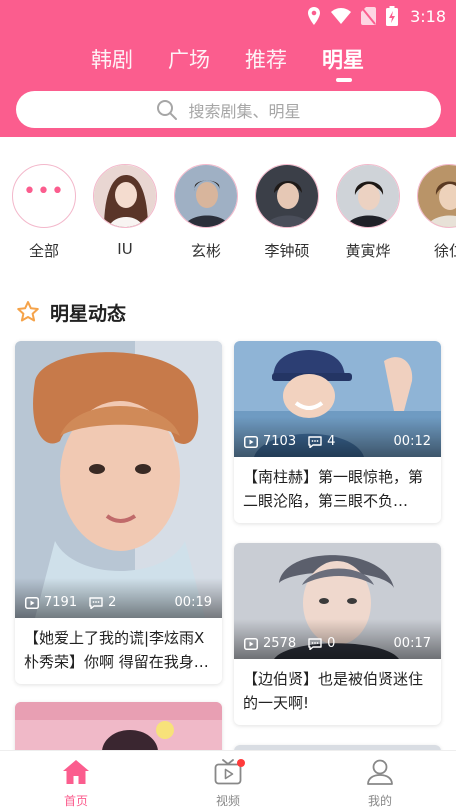 The height and width of the screenshot is (810, 456). I want to click on search-bar: 搜索剧集、明星, so click(228, 109).